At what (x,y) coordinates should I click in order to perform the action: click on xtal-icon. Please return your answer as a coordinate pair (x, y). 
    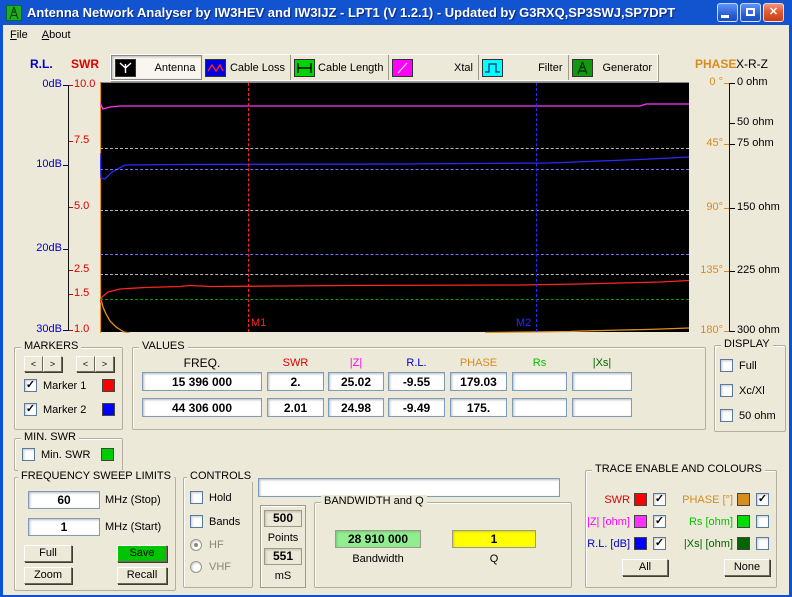
    Looking at the image, I should click on (403, 67).